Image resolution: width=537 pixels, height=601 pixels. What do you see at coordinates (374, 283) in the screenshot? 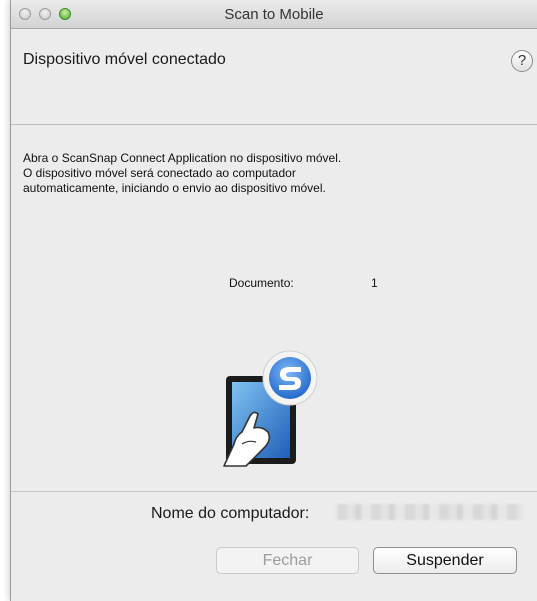
I see `document-count-value: 1` at bounding box center [374, 283].